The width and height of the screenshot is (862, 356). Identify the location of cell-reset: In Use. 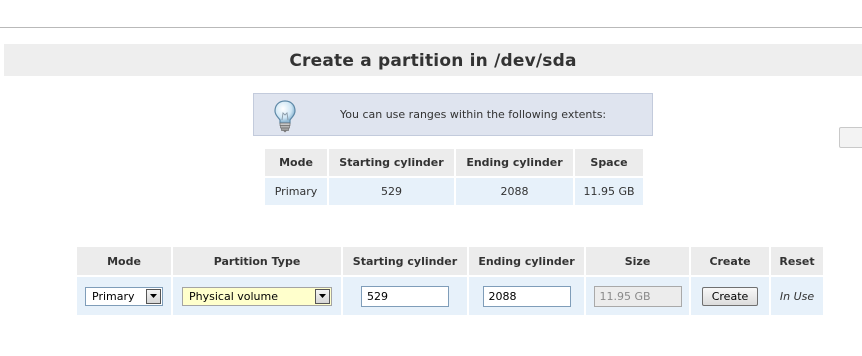
(797, 296).